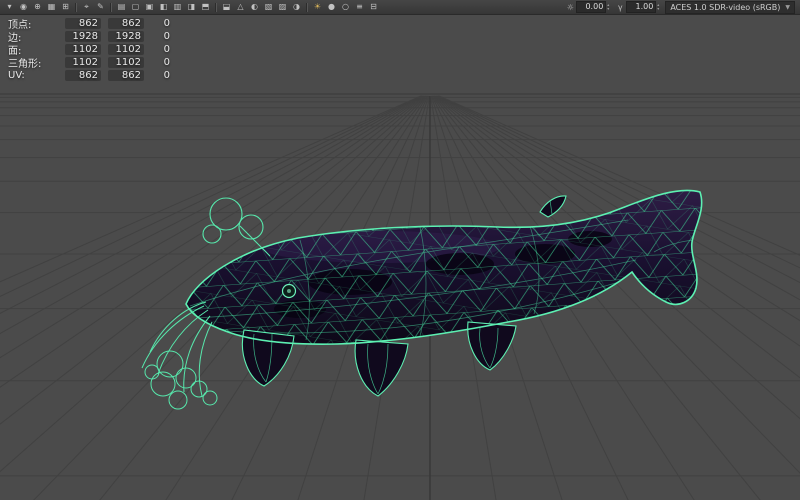 This screenshot has height=500, width=800. Describe the element at coordinates (282, 7) in the screenshot. I see `wireframe-on-shaded-icon: ▨` at that location.